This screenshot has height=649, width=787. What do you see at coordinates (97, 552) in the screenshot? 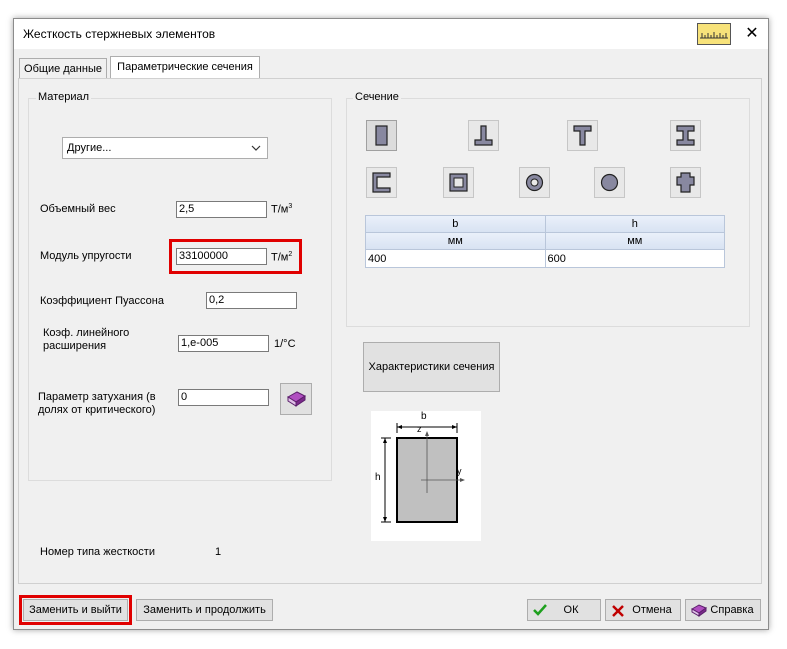
I see `stiffness-type-label: Номер типа жесткости` at bounding box center [97, 552].